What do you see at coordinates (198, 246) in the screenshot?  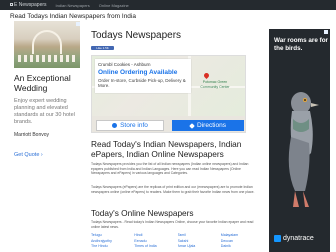 I see `newspaper-link: Amar Ujala` at bounding box center [198, 246].